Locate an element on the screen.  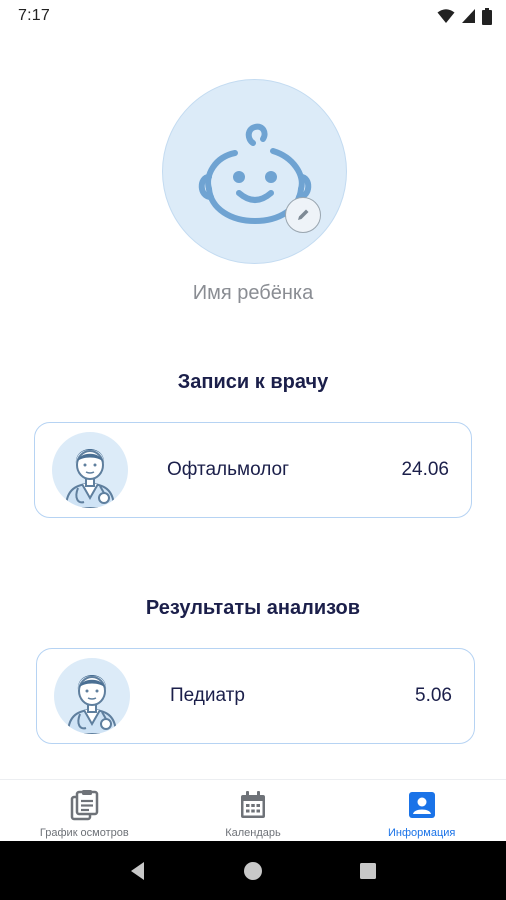
account-box-icon is located at coordinates (421, 805).